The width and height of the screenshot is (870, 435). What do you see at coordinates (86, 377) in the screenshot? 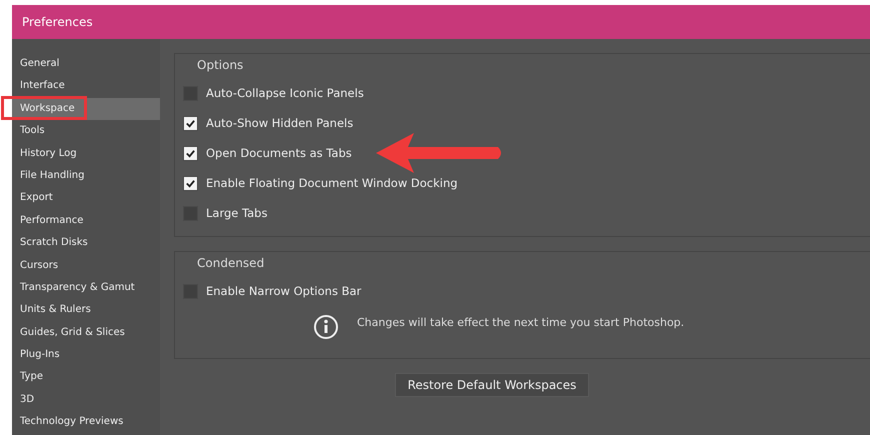
I see `sidebar-item: Type` at bounding box center [86, 377].